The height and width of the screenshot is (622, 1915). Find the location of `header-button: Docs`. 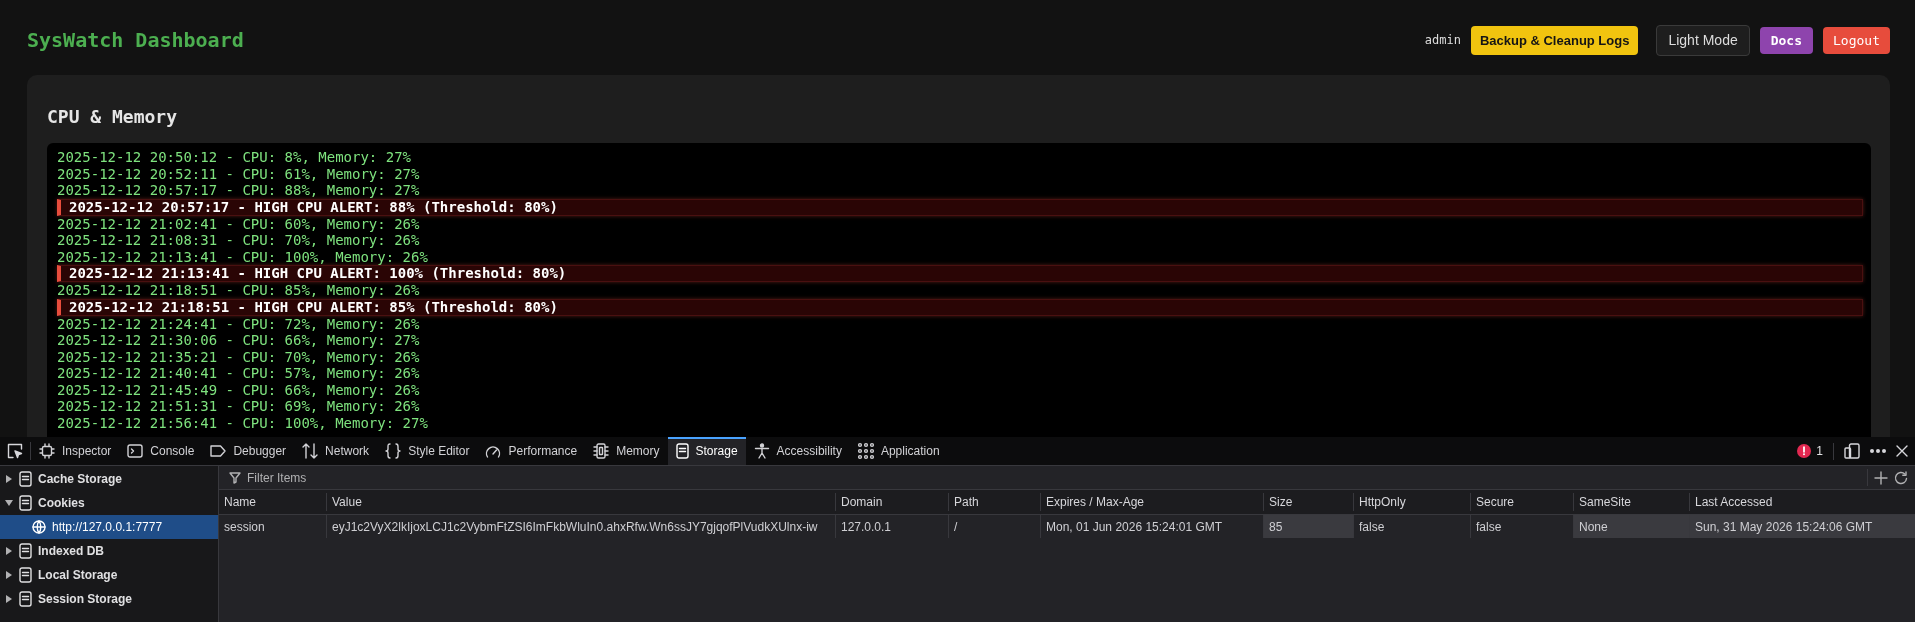

header-button: Docs is located at coordinates (1786, 40).